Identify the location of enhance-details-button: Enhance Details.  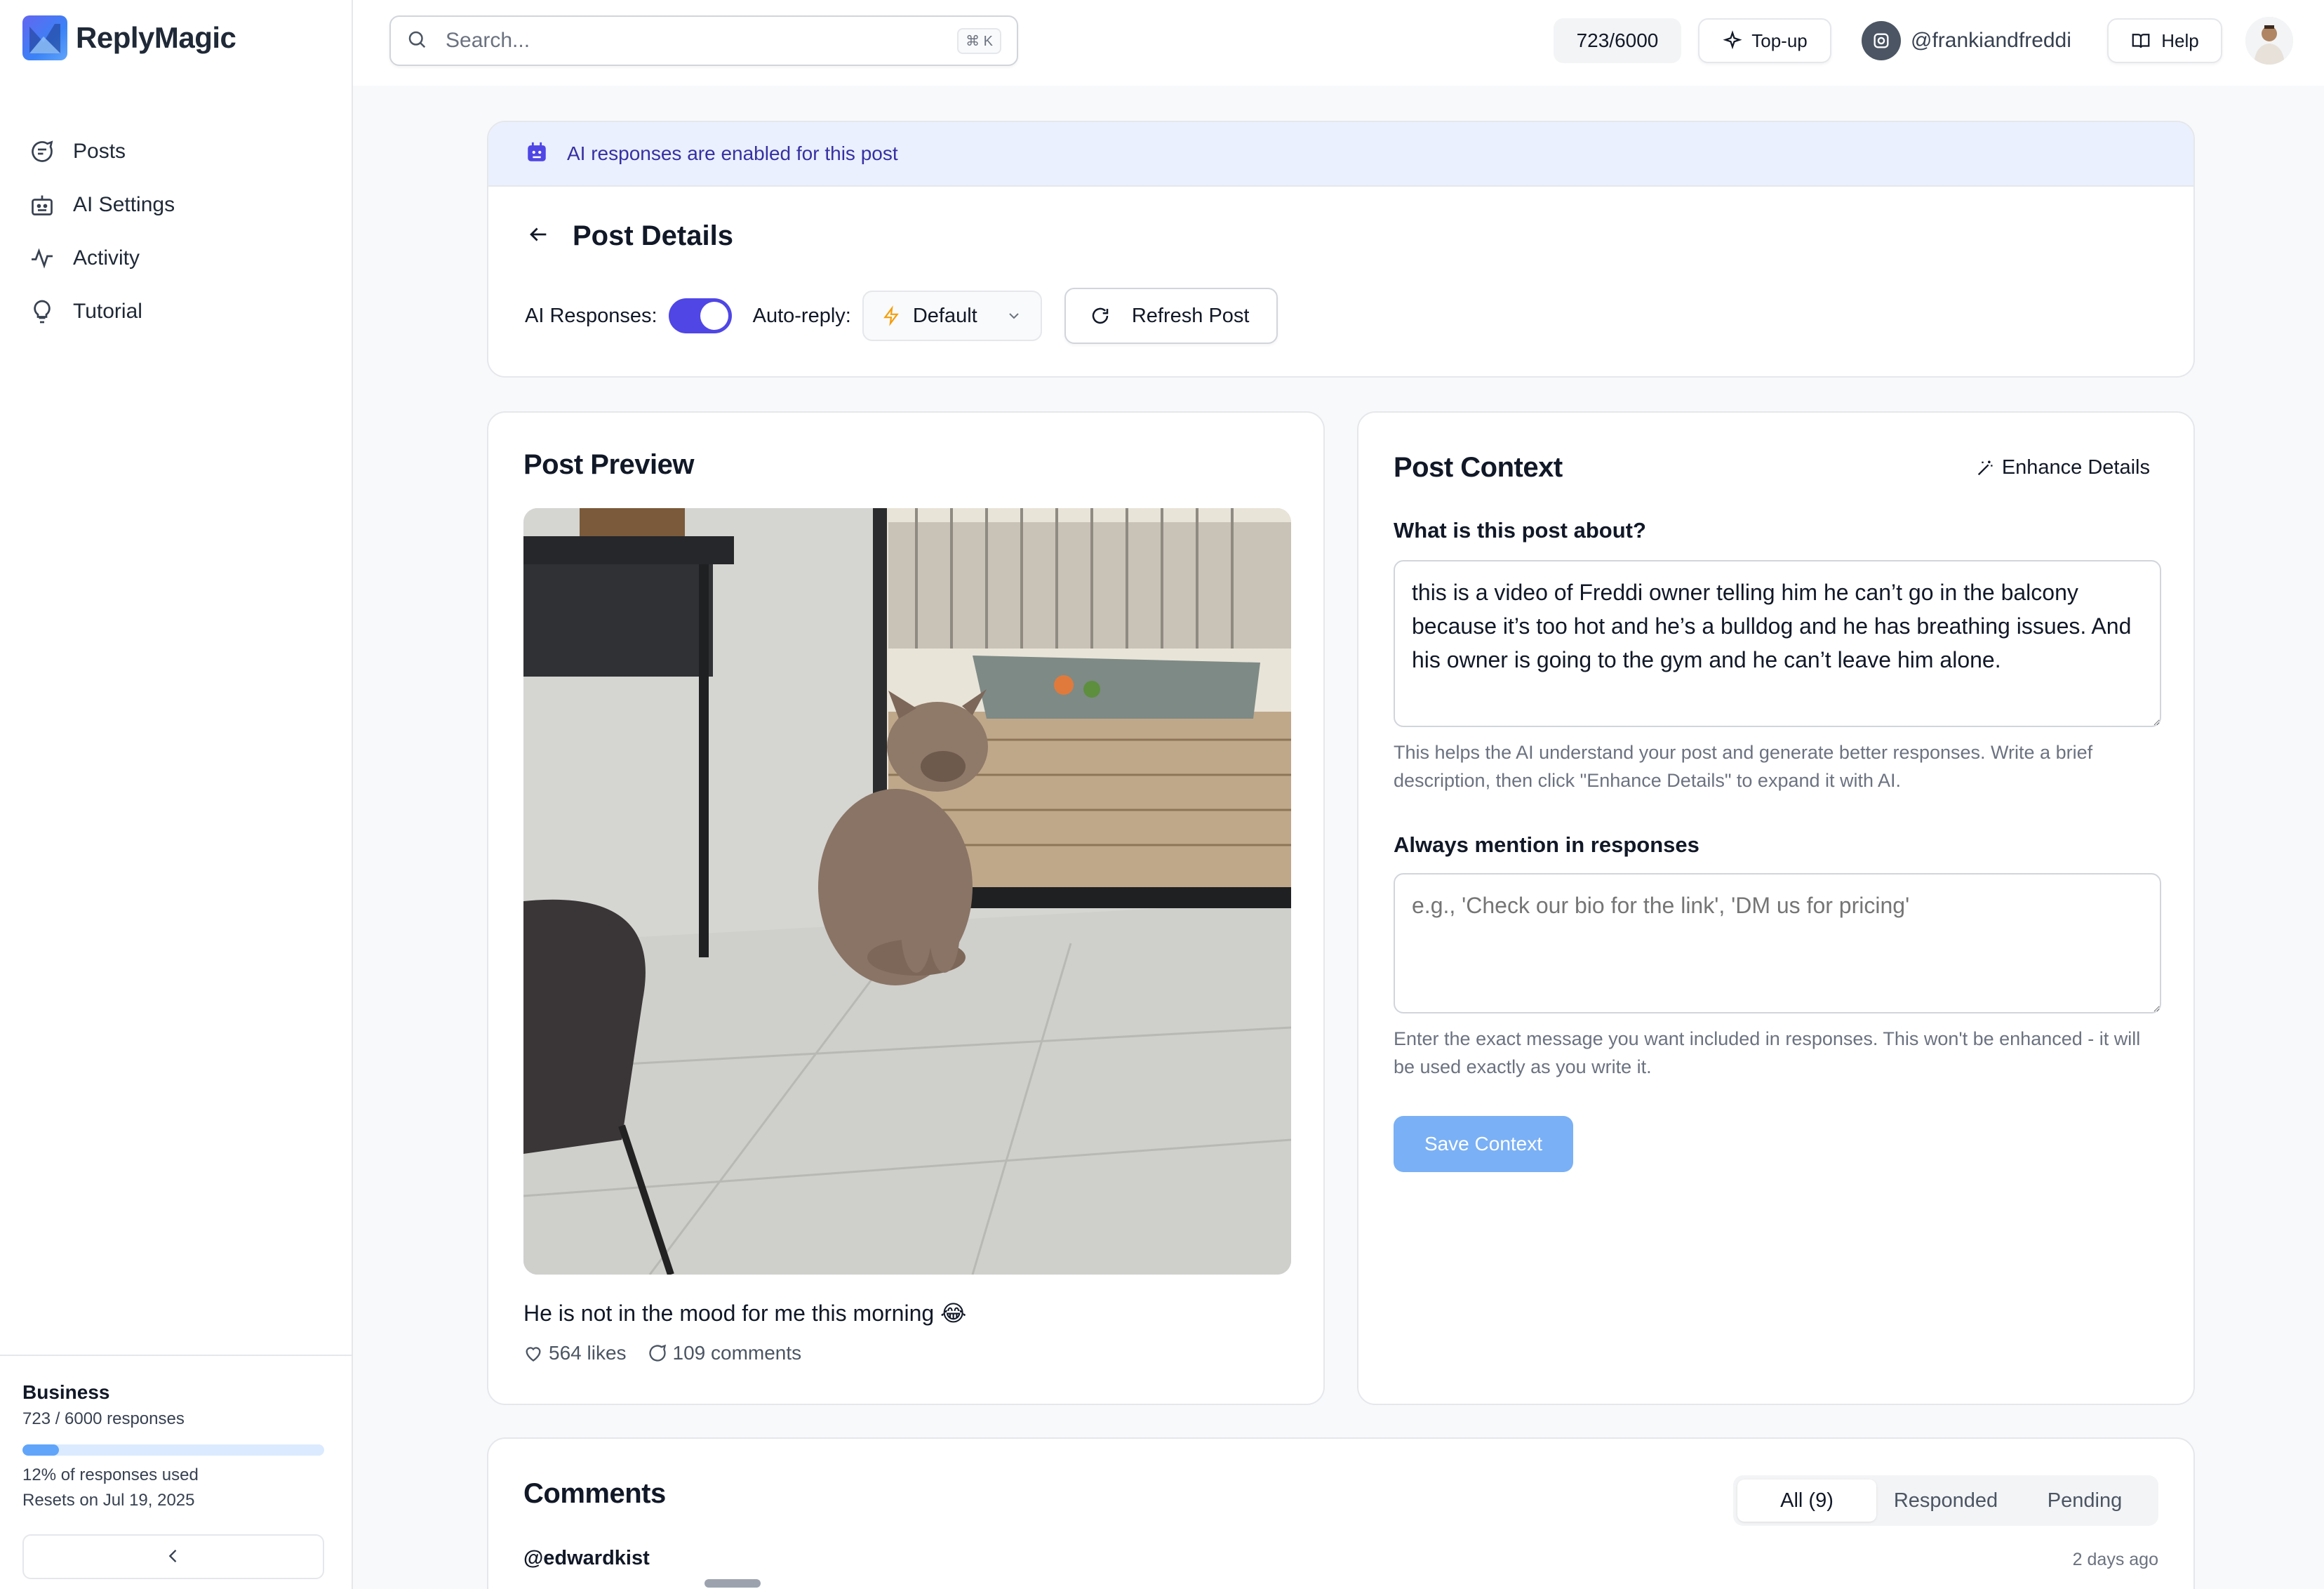
(2063, 467).